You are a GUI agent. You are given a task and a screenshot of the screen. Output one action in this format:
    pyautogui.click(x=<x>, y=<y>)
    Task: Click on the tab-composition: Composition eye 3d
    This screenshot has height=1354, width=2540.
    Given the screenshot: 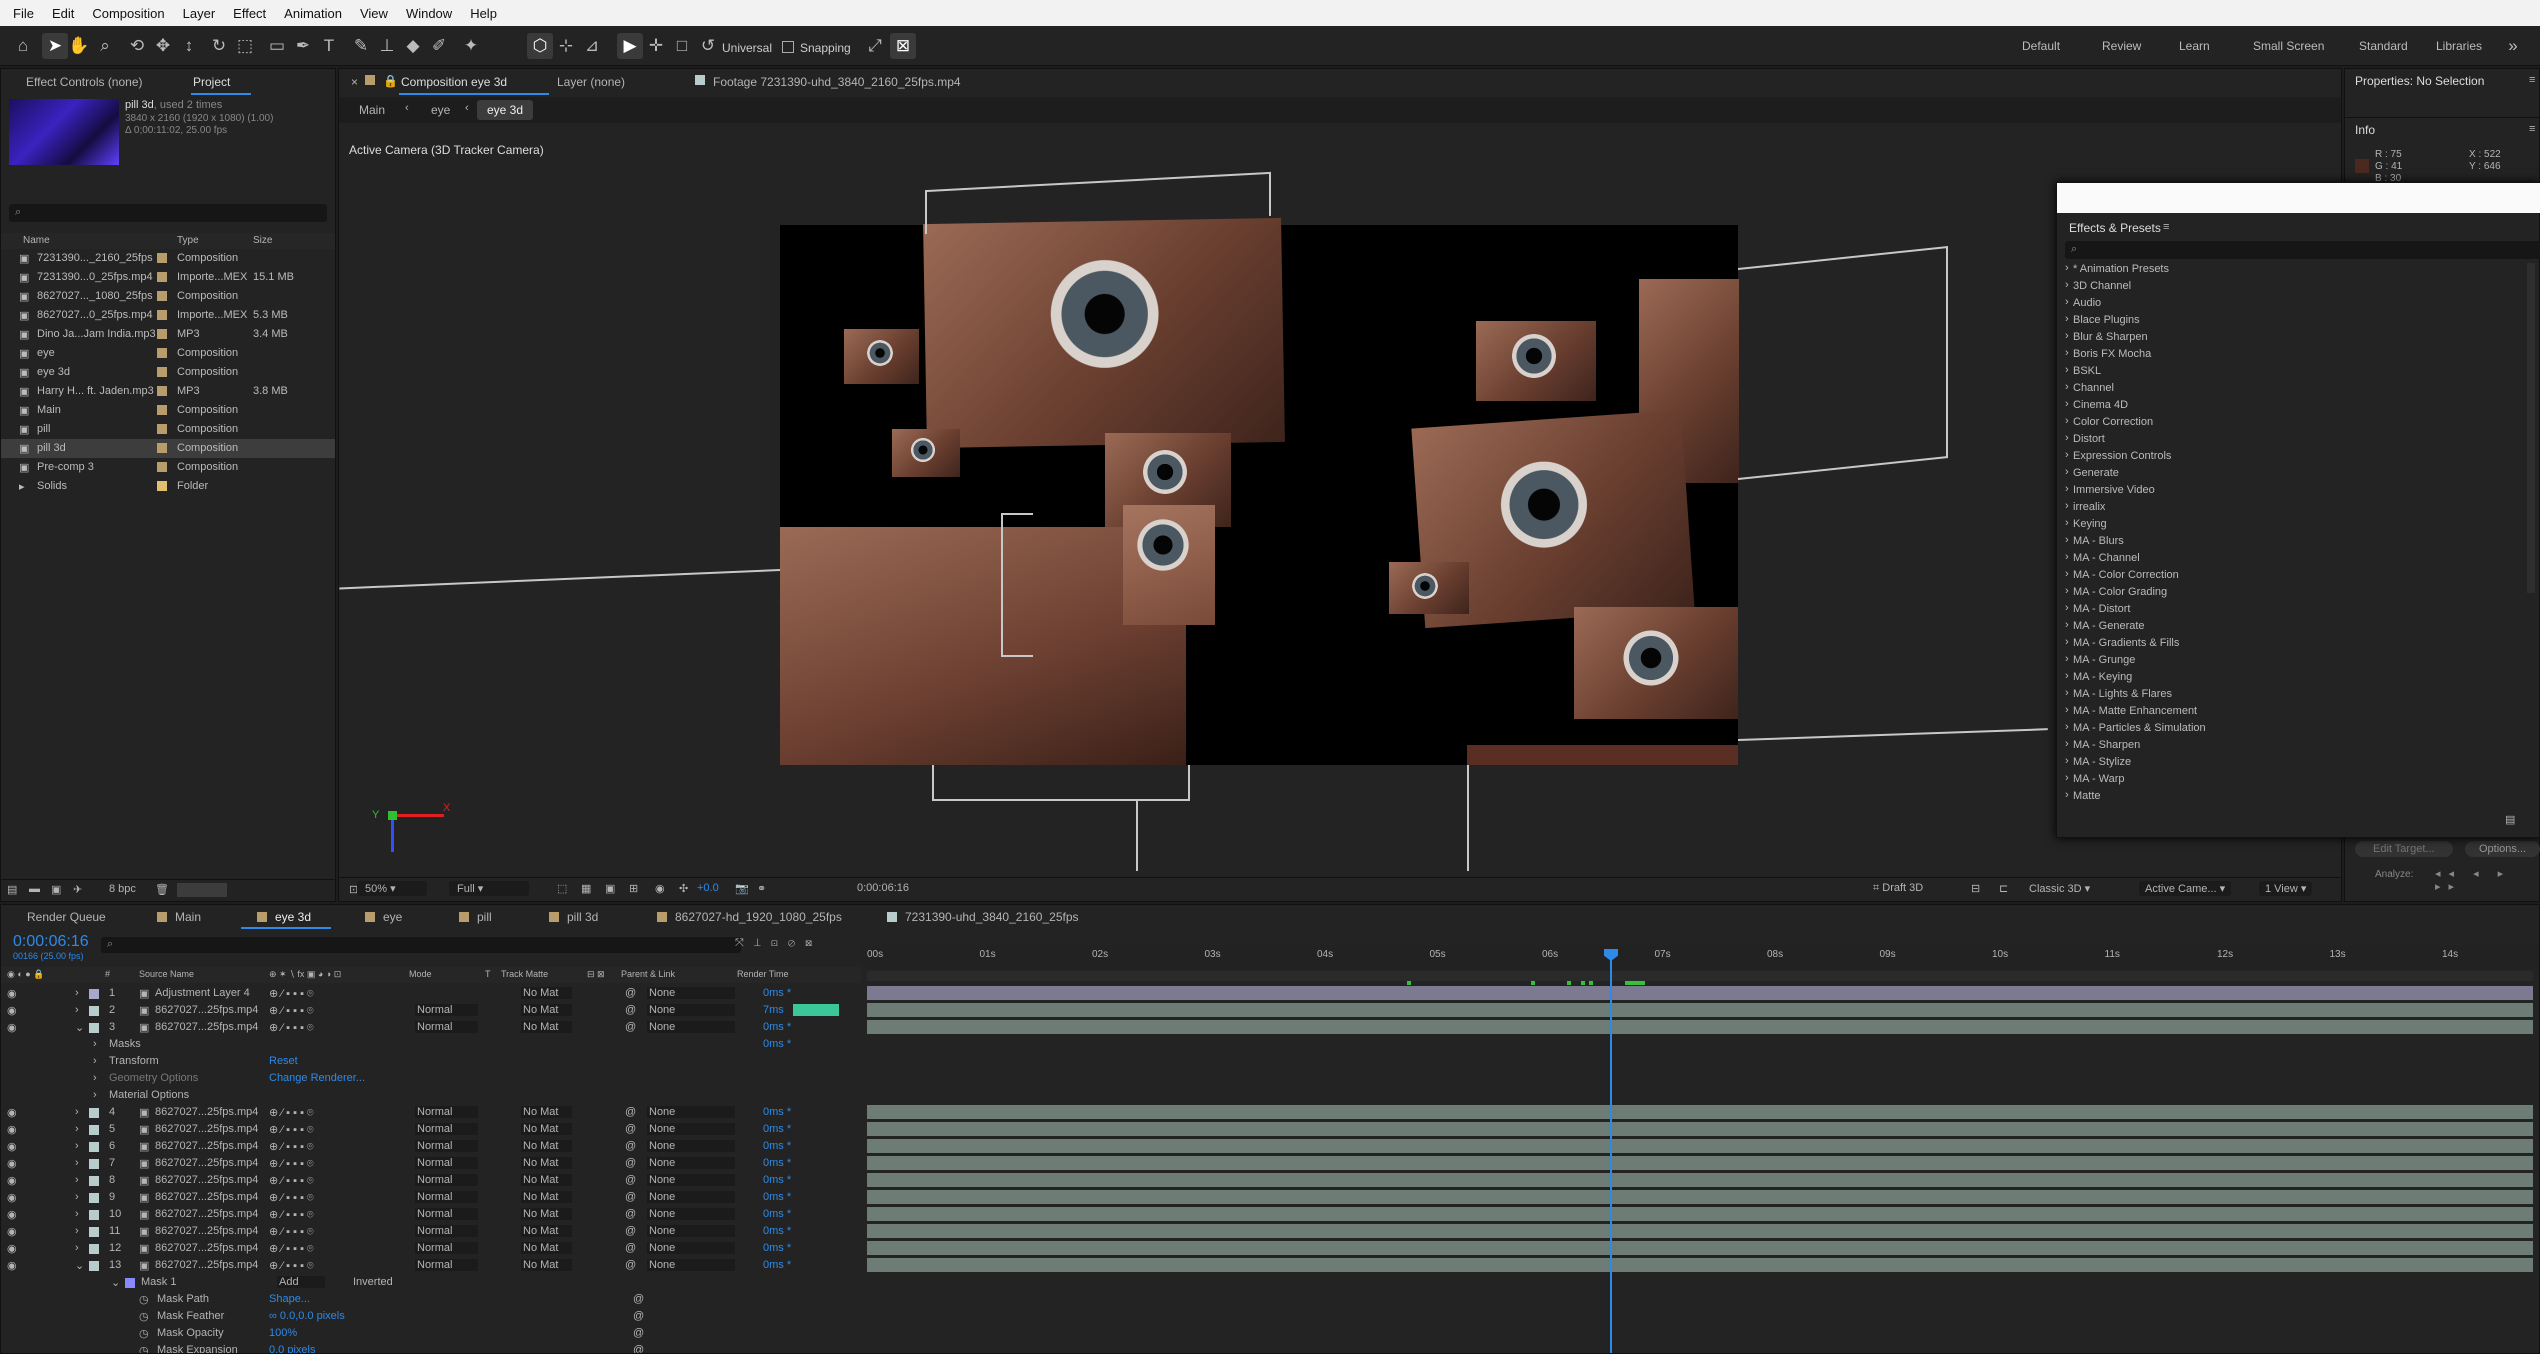 What is the action you would take?
    pyautogui.click(x=454, y=82)
    